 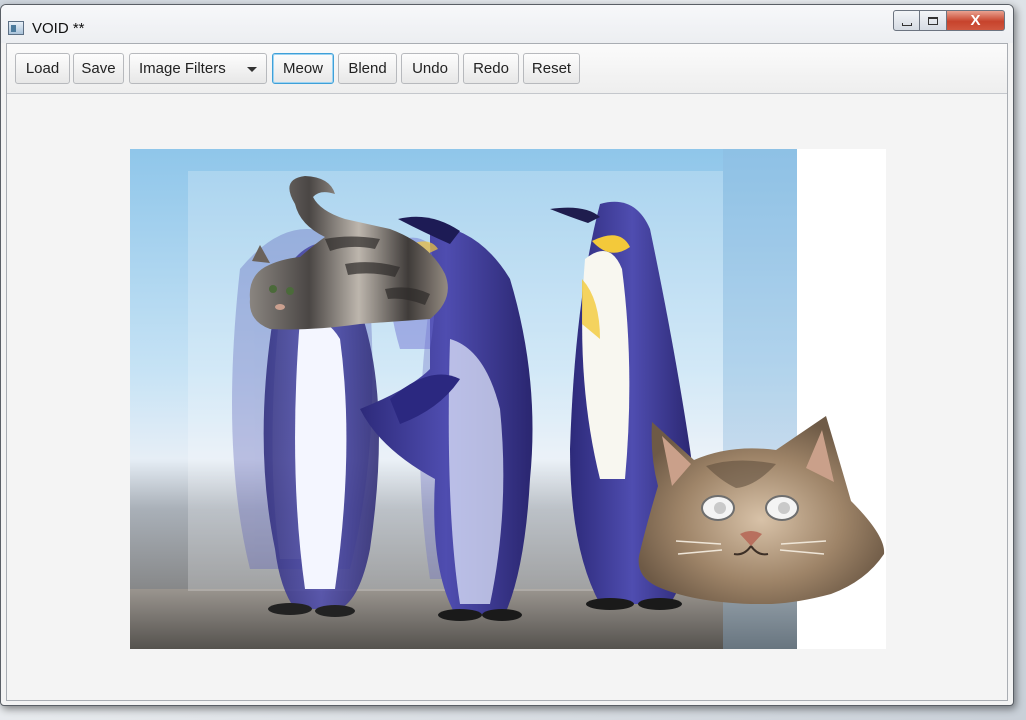 I want to click on chevron-down-icon, so click(x=252, y=69).